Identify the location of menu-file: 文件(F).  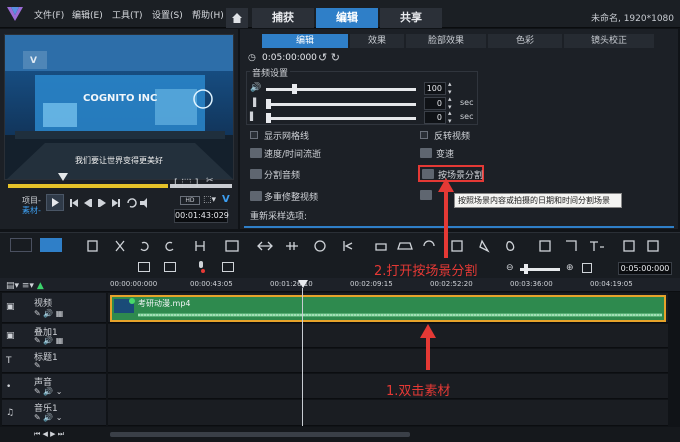
(49, 14).